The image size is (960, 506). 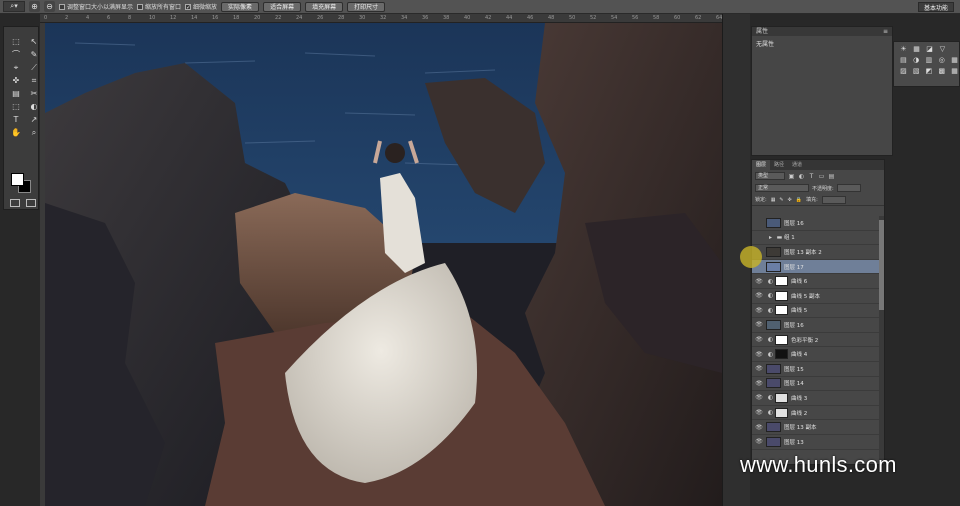 I want to click on tool-icon: ⌒, so click(x=16, y=54).